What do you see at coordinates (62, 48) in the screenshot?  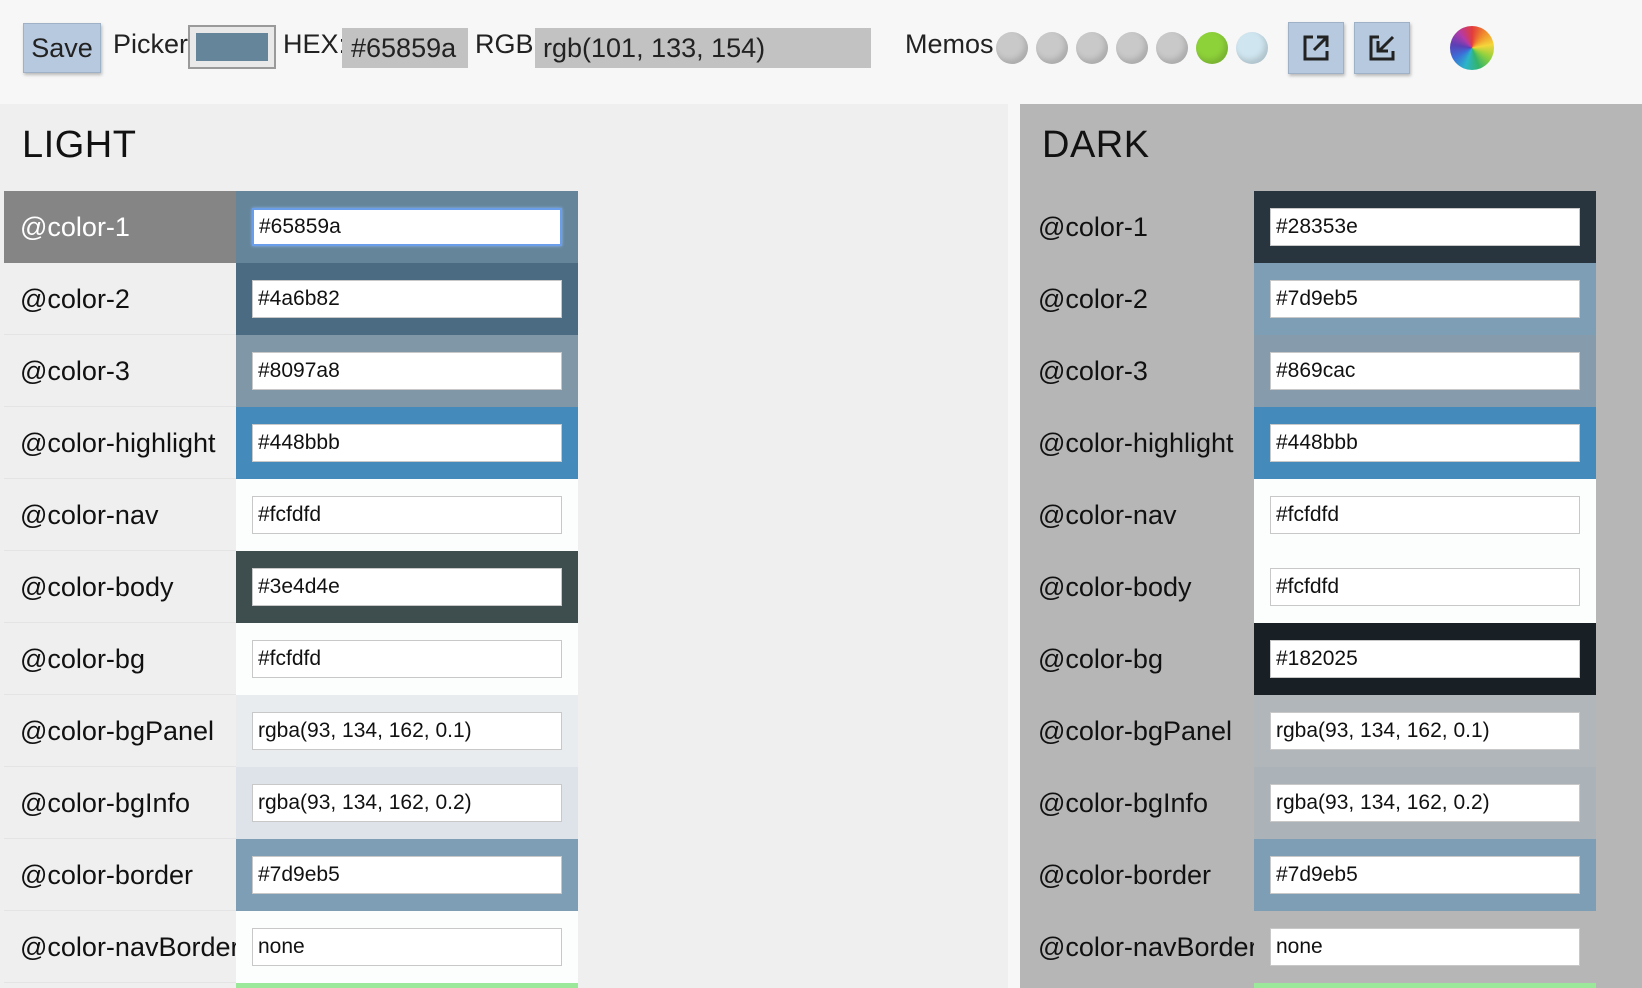 I see `save-button: Save` at bounding box center [62, 48].